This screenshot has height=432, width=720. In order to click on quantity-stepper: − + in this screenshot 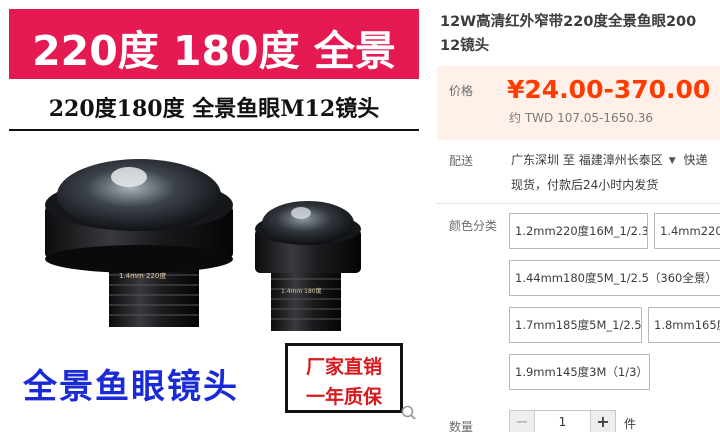, I will do `click(562, 421)`.